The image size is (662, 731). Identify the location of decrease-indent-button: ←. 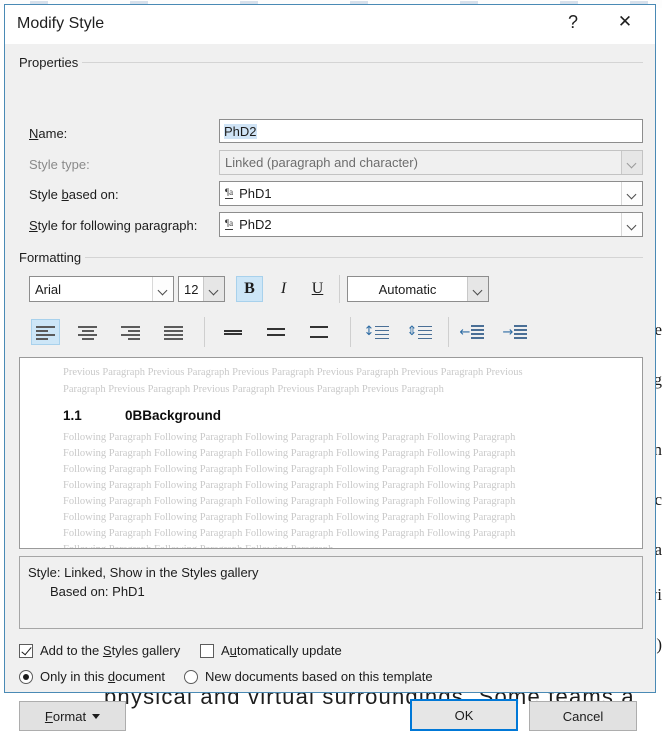
(471, 332).